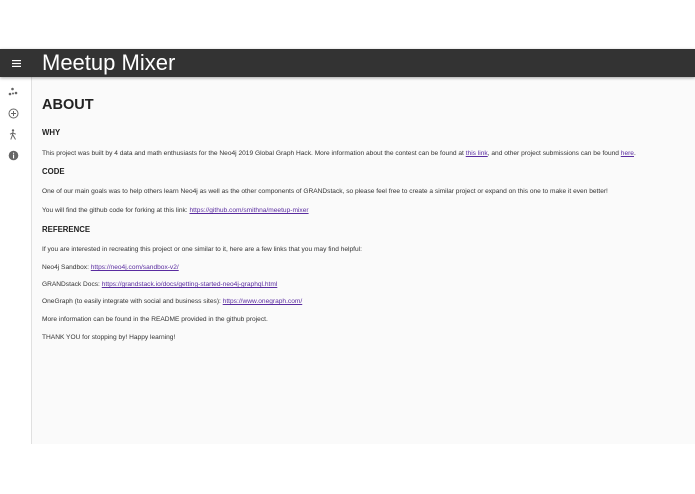  What do you see at coordinates (72, 284) in the screenshot?
I see `reference-label: GRANDstack Docs:` at bounding box center [72, 284].